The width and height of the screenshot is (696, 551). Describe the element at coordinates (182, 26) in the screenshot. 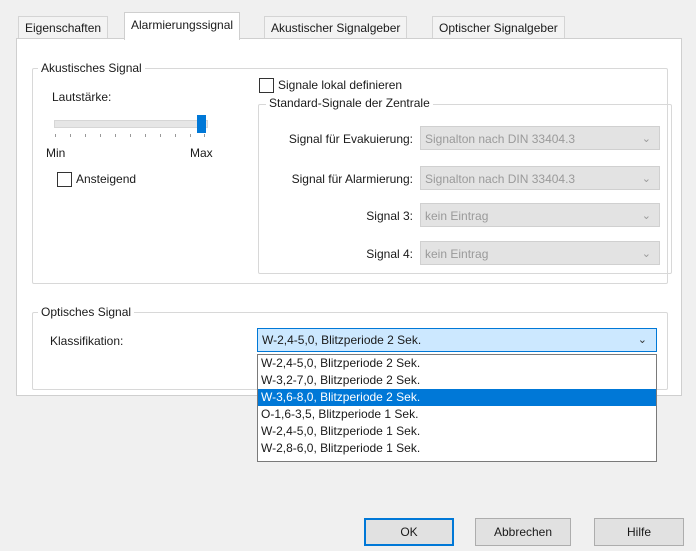

I see `tab-alarmierungssignal: Alarmierungssignal` at that location.